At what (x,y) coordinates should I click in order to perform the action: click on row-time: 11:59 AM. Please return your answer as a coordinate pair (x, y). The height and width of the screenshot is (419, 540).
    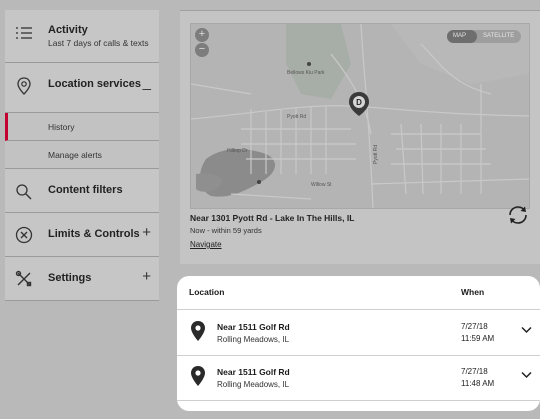
    Looking at the image, I should click on (478, 338).